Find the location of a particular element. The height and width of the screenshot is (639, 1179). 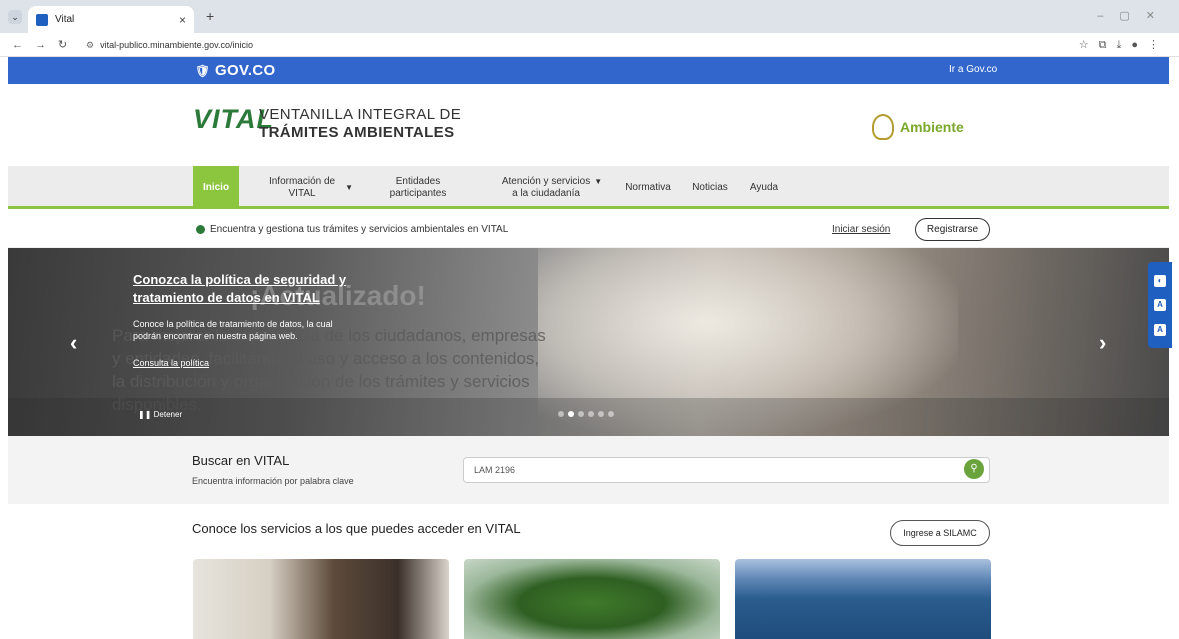

hero-caption-bar is located at coordinates (588, 417).